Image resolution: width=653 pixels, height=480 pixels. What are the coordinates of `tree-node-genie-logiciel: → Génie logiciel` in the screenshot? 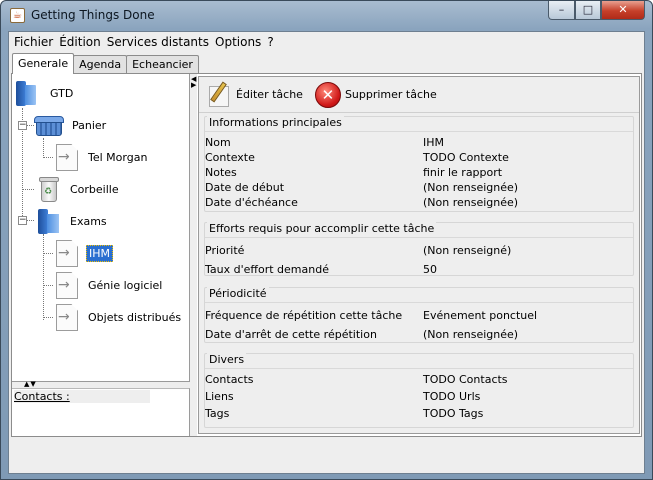 It's located at (108, 285).